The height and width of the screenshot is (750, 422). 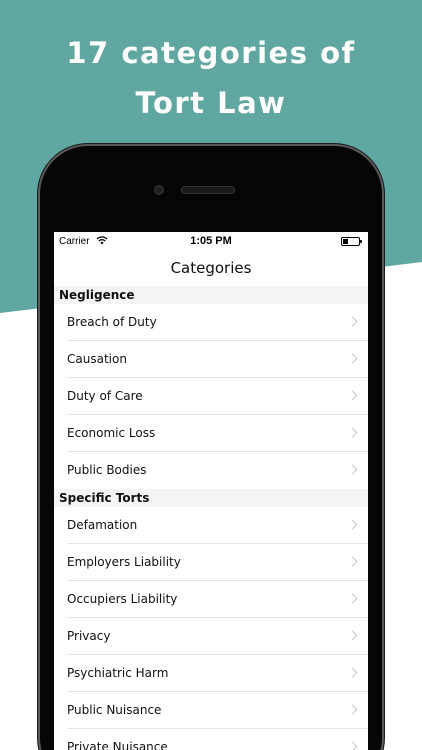 I want to click on list-item: Public Nuisance, so click(x=211, y=710).